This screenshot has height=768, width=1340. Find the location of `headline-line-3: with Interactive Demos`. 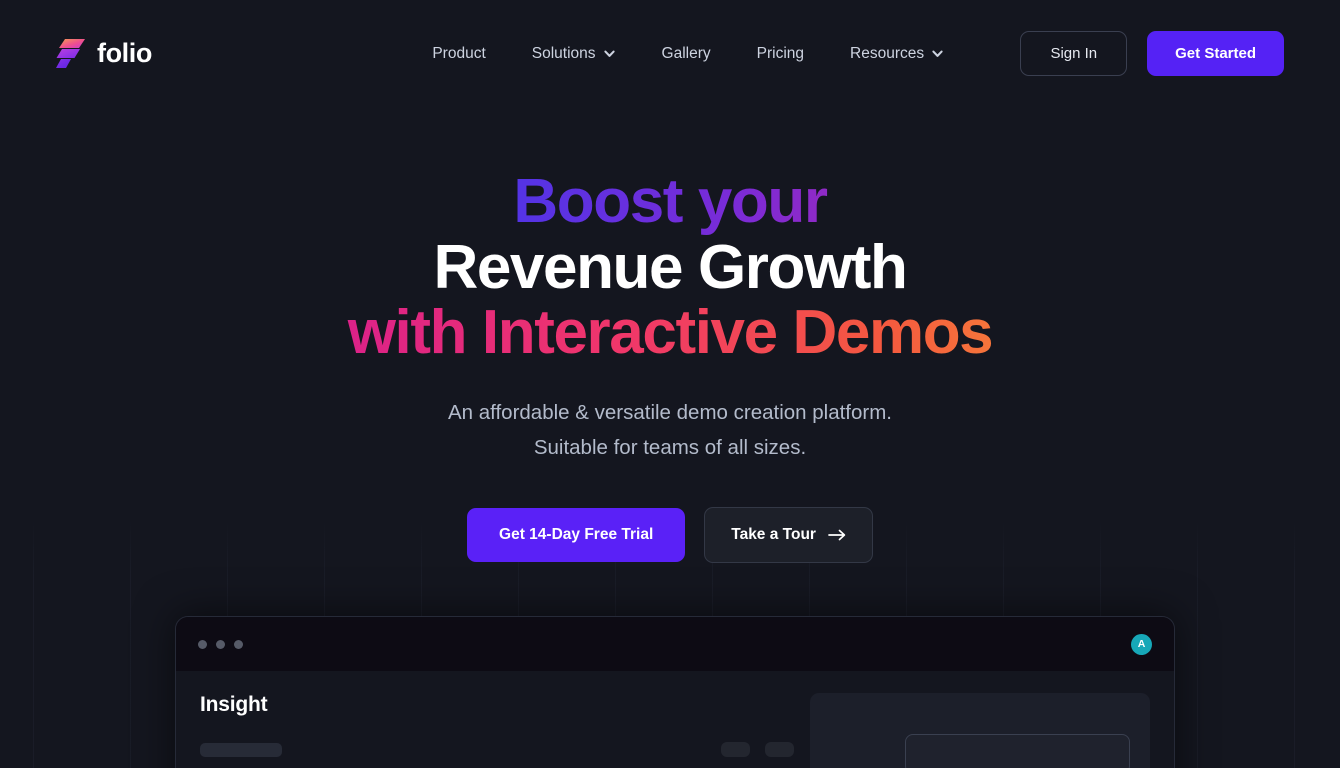

headline-line-3: with Interactive Demos is located at coordinates (670, 333).